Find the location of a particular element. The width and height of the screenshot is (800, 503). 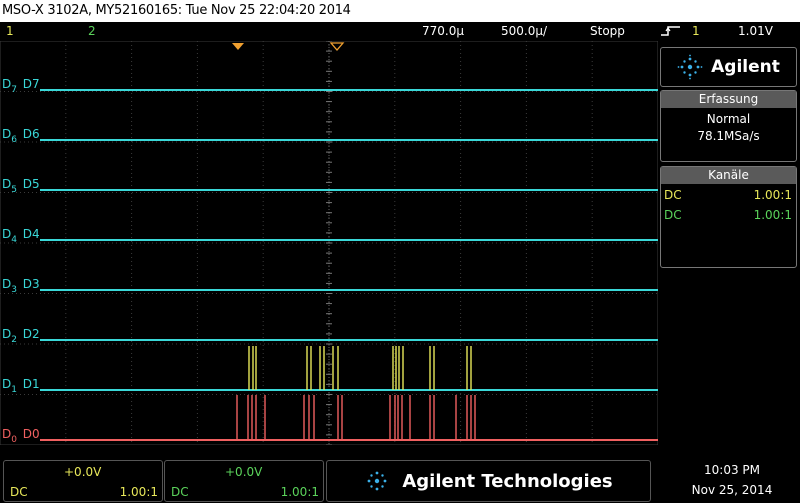

channel-1-coupling: DC is located at coordinates (19, 492).